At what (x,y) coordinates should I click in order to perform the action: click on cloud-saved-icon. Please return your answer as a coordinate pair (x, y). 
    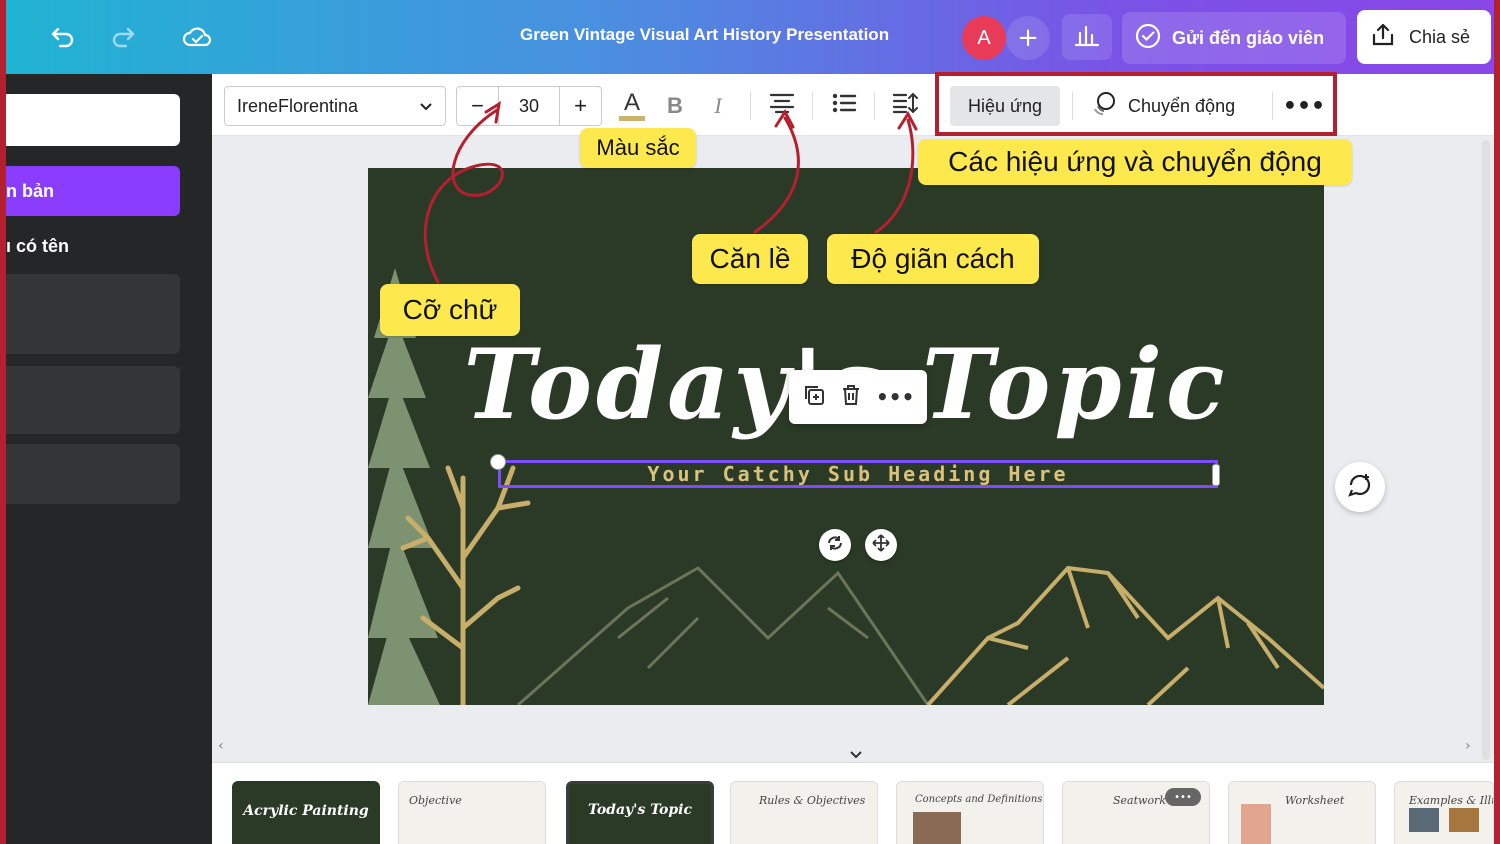
    Looking at the image, I should click on (197, 37).